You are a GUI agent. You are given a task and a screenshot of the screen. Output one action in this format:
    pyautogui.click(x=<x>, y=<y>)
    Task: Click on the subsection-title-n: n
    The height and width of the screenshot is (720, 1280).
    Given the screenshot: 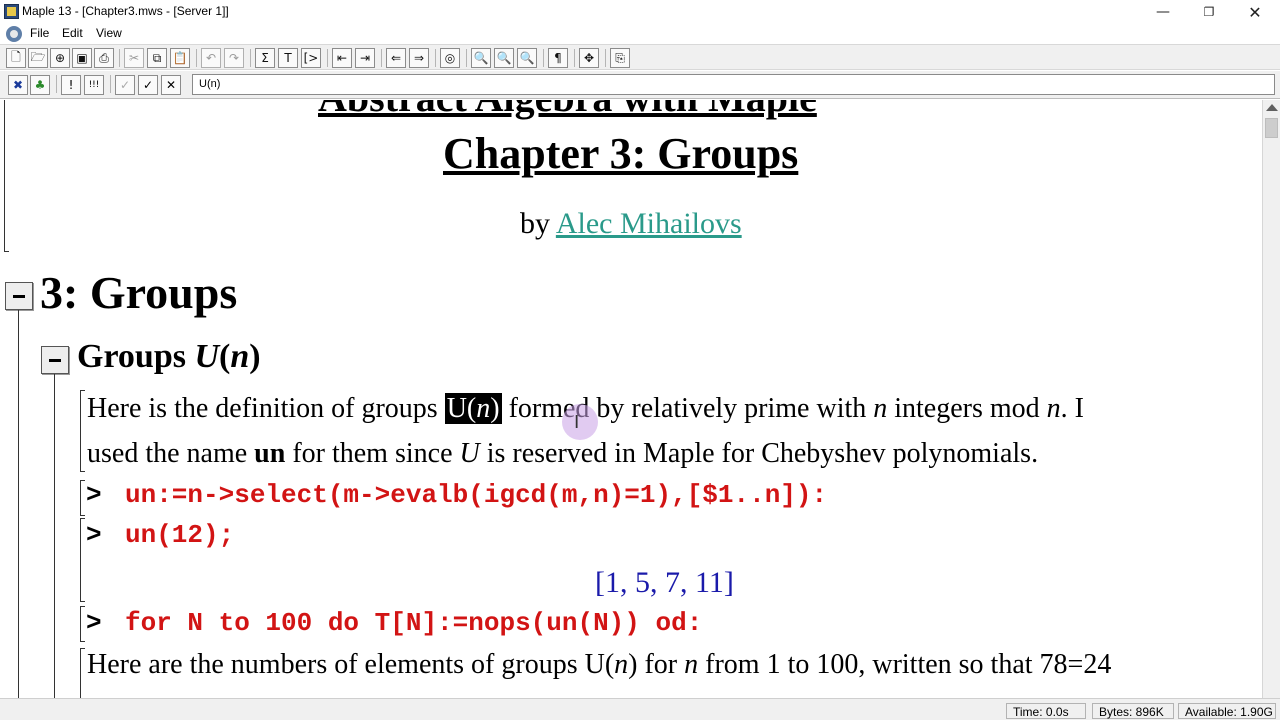 What is the action you would take?
    pyautogui.click(x=240, y=356)
    